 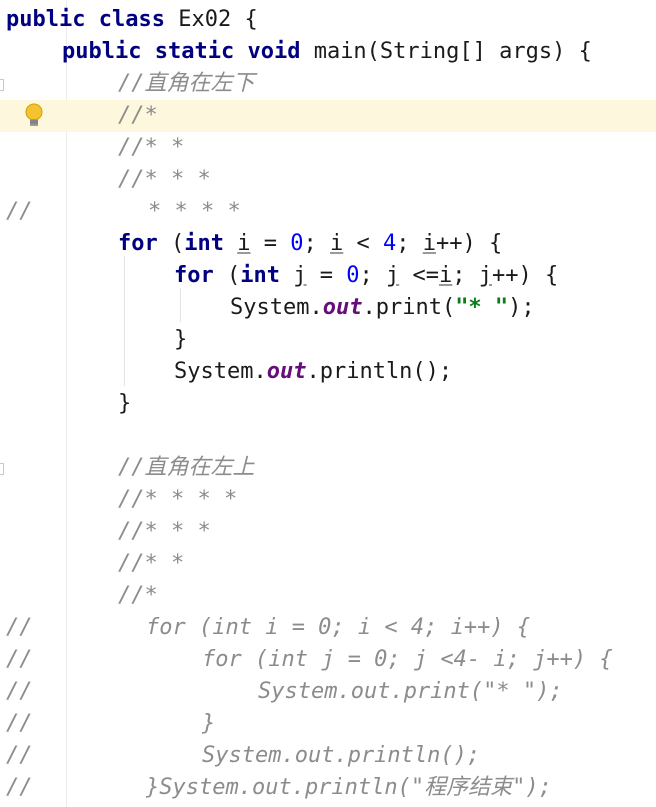 What do you see at coordinates (390, 243) in the screenshot?
I see `code-token: 4` at bounding box center [390, 243].